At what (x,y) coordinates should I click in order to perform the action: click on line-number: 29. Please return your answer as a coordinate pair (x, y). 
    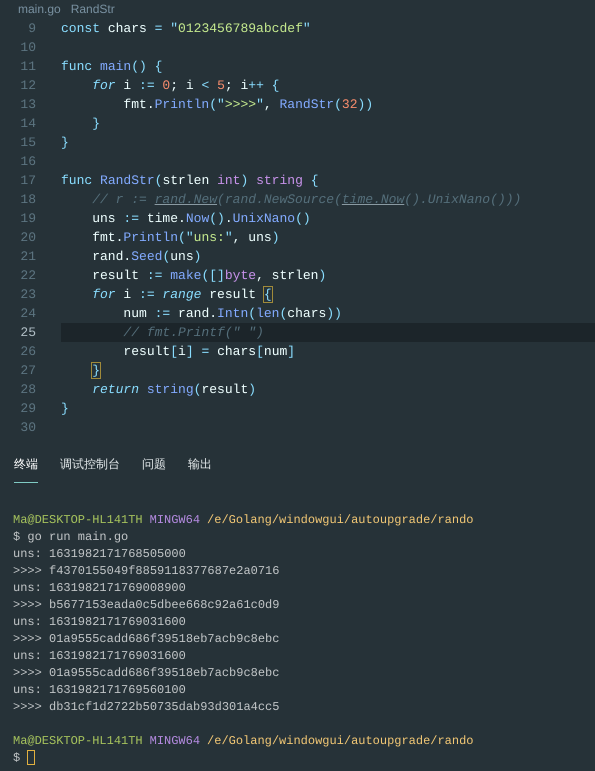
    Looking at the image, I should click on (27, 409).